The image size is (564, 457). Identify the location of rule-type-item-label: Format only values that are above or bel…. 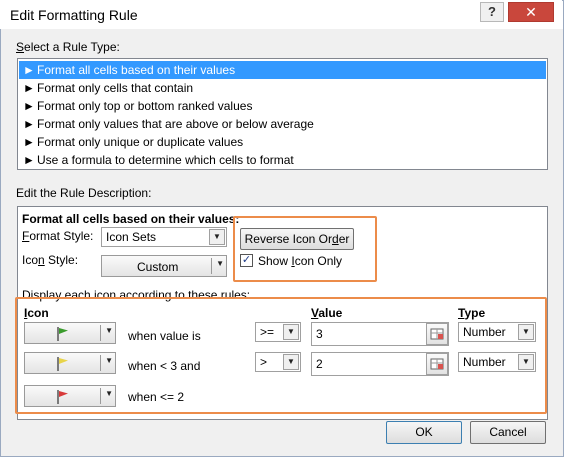
(175, 124).